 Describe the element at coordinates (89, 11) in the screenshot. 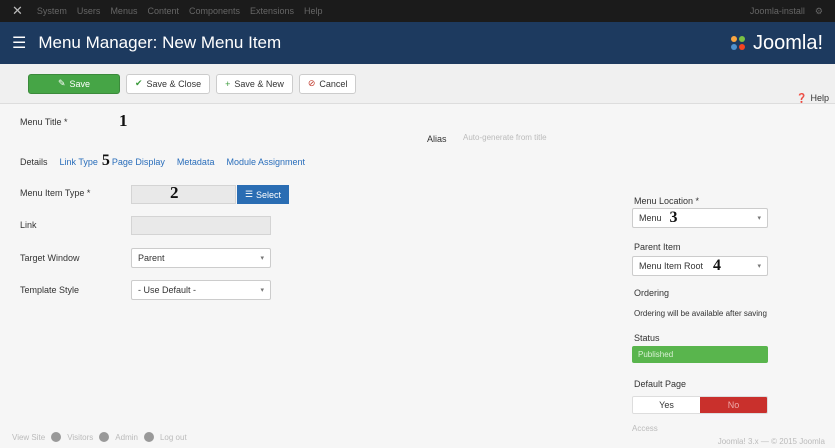

I see `menu-users: Users` at that location.